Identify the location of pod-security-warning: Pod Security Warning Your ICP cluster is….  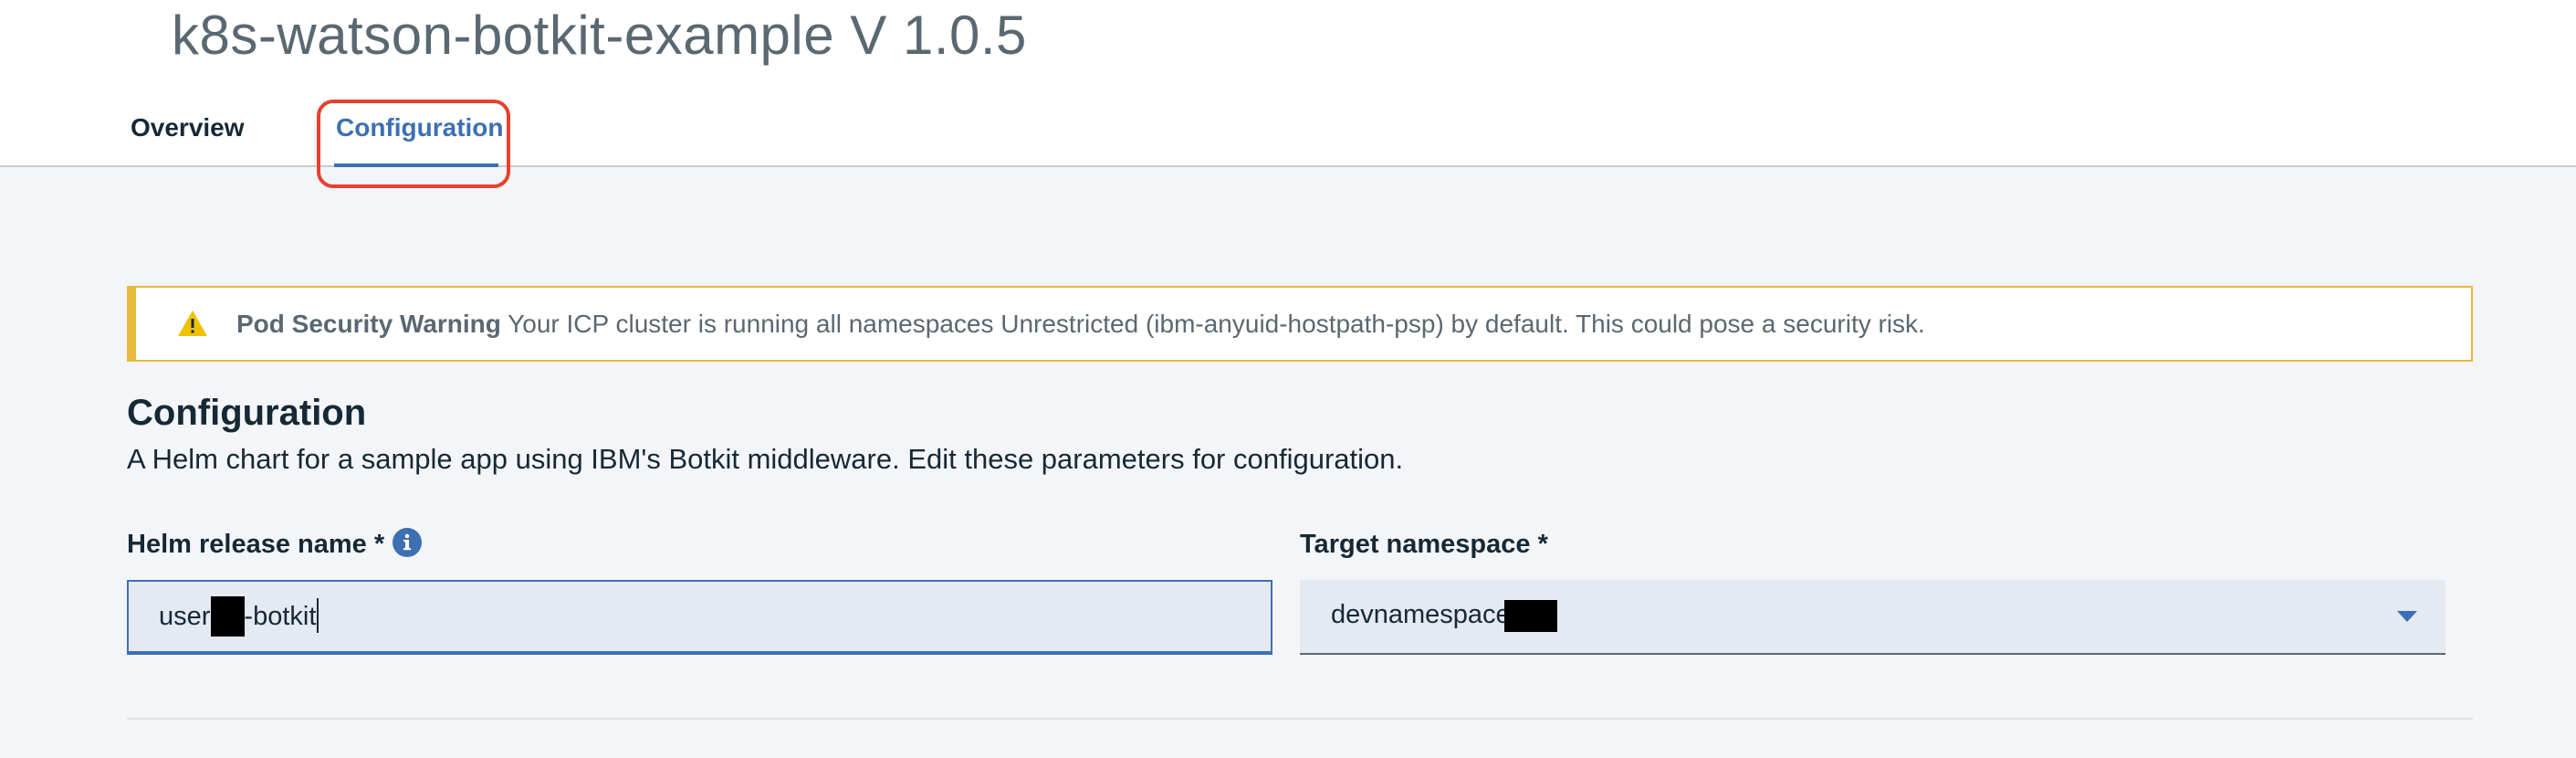
(1300, 324).